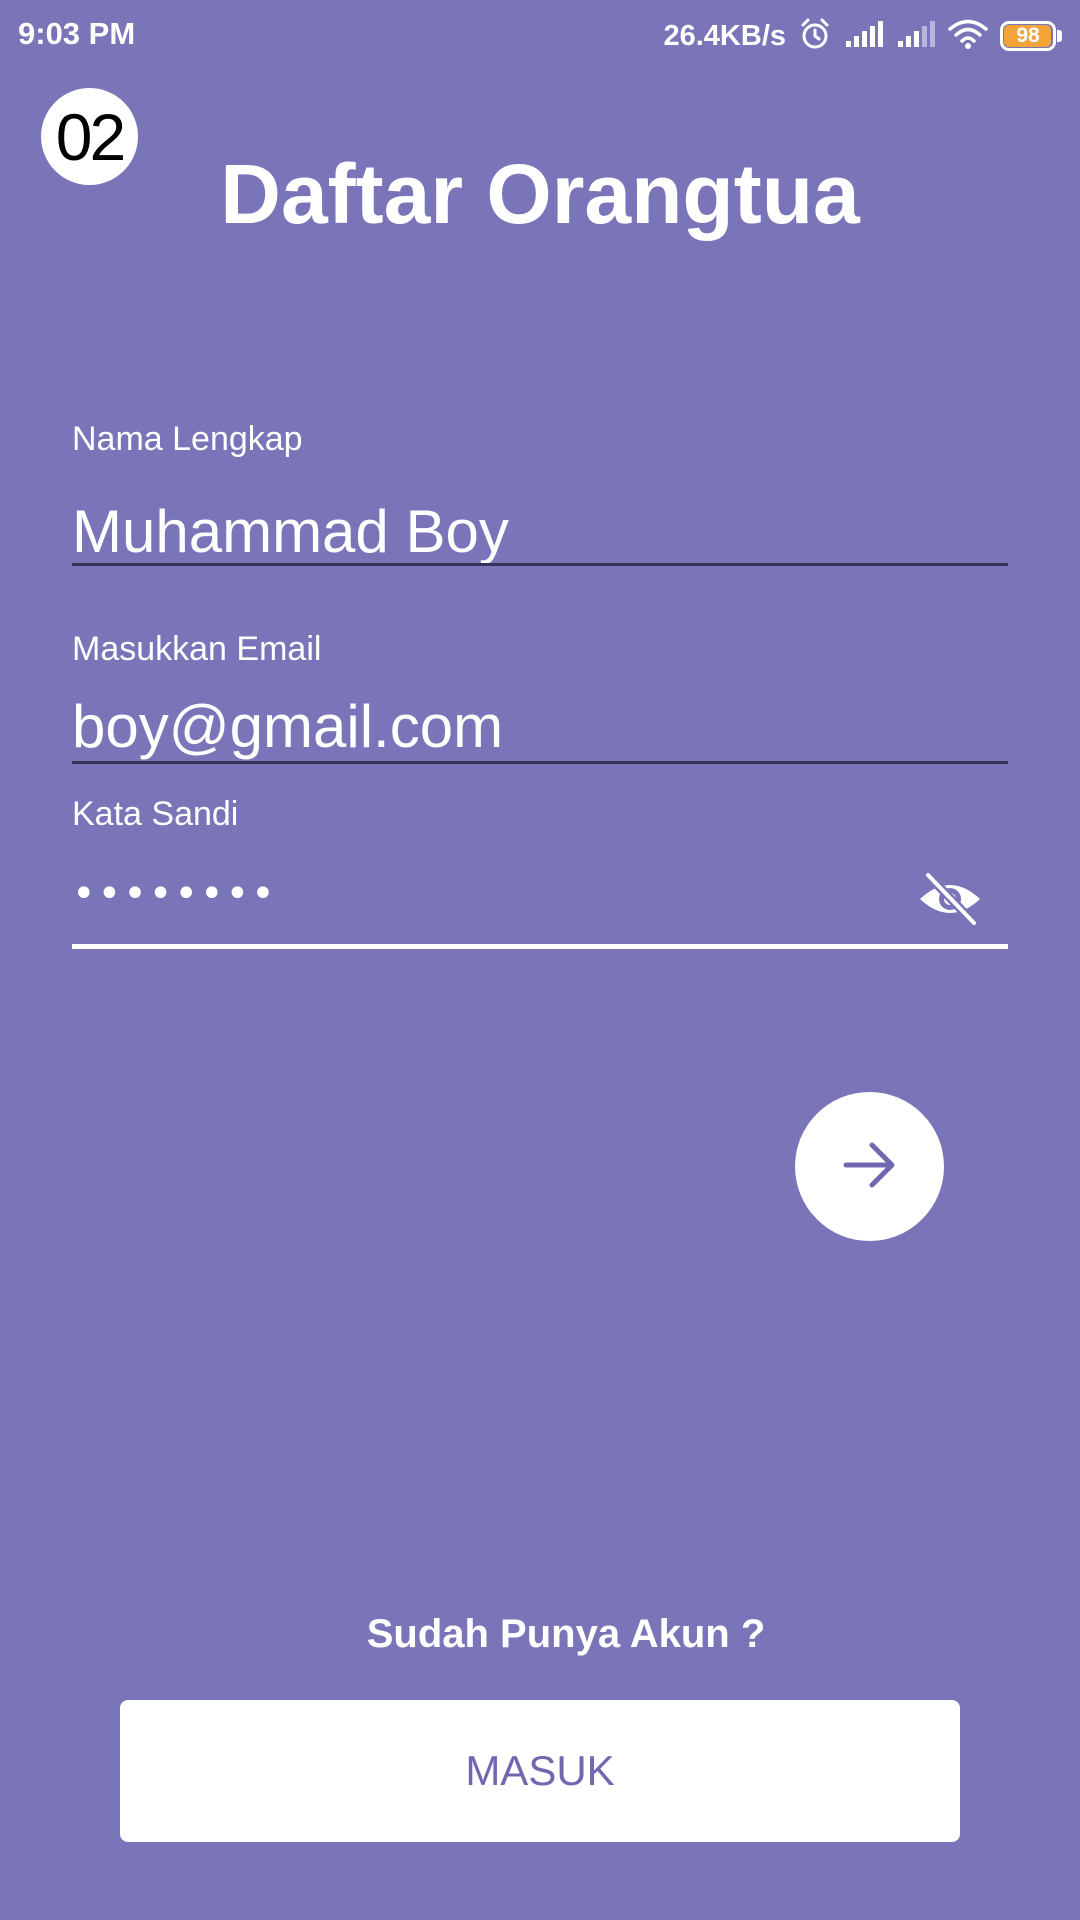  I want to click on wifi-icon, so click(968, 36).